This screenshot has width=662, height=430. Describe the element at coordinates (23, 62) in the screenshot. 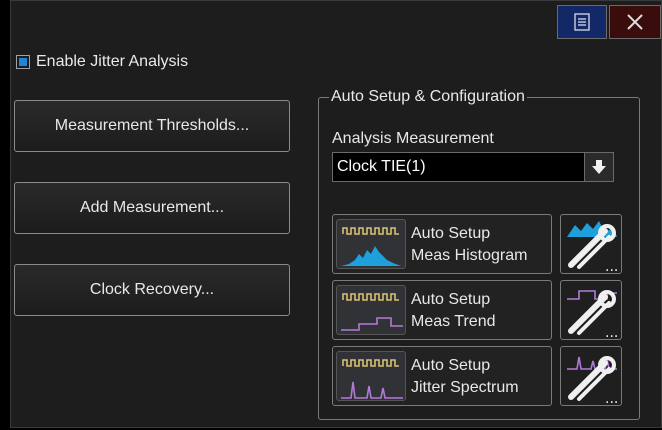

I see `enable-jitter-checkbox` at that location.